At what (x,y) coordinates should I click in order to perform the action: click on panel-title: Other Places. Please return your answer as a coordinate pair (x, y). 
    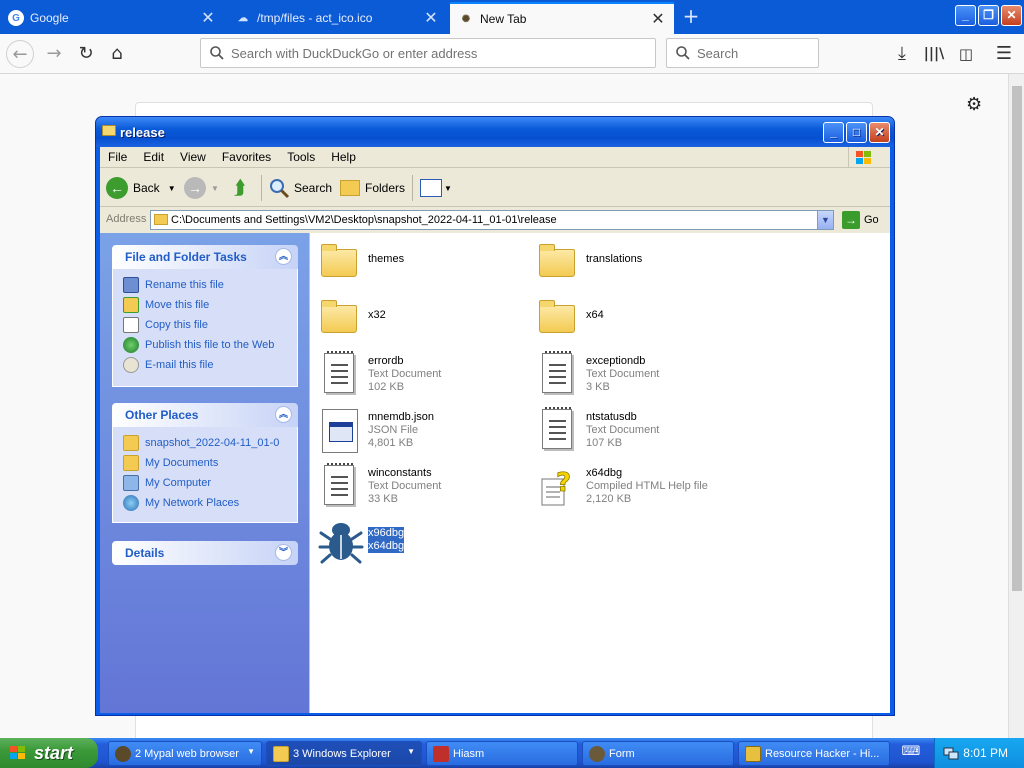
    Looking at the image, I should click on (162, 415).